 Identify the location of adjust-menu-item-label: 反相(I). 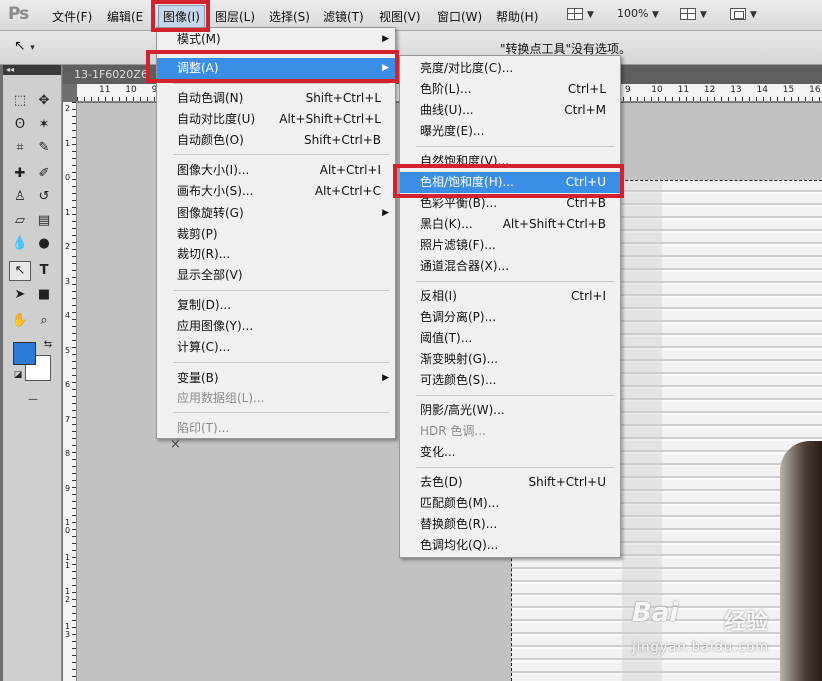
(438, 296).